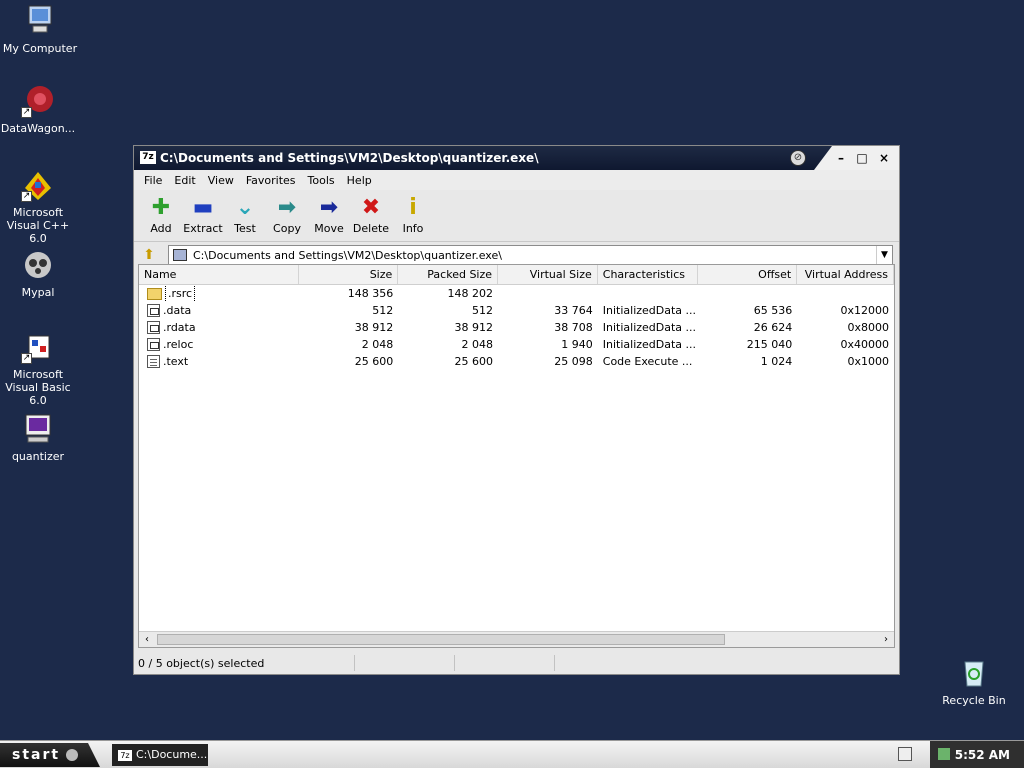 The image size is (1024, 768). Describe the element at coordinates (377, 344) in the screenshot. I see `row-size: 2 048` at that location.